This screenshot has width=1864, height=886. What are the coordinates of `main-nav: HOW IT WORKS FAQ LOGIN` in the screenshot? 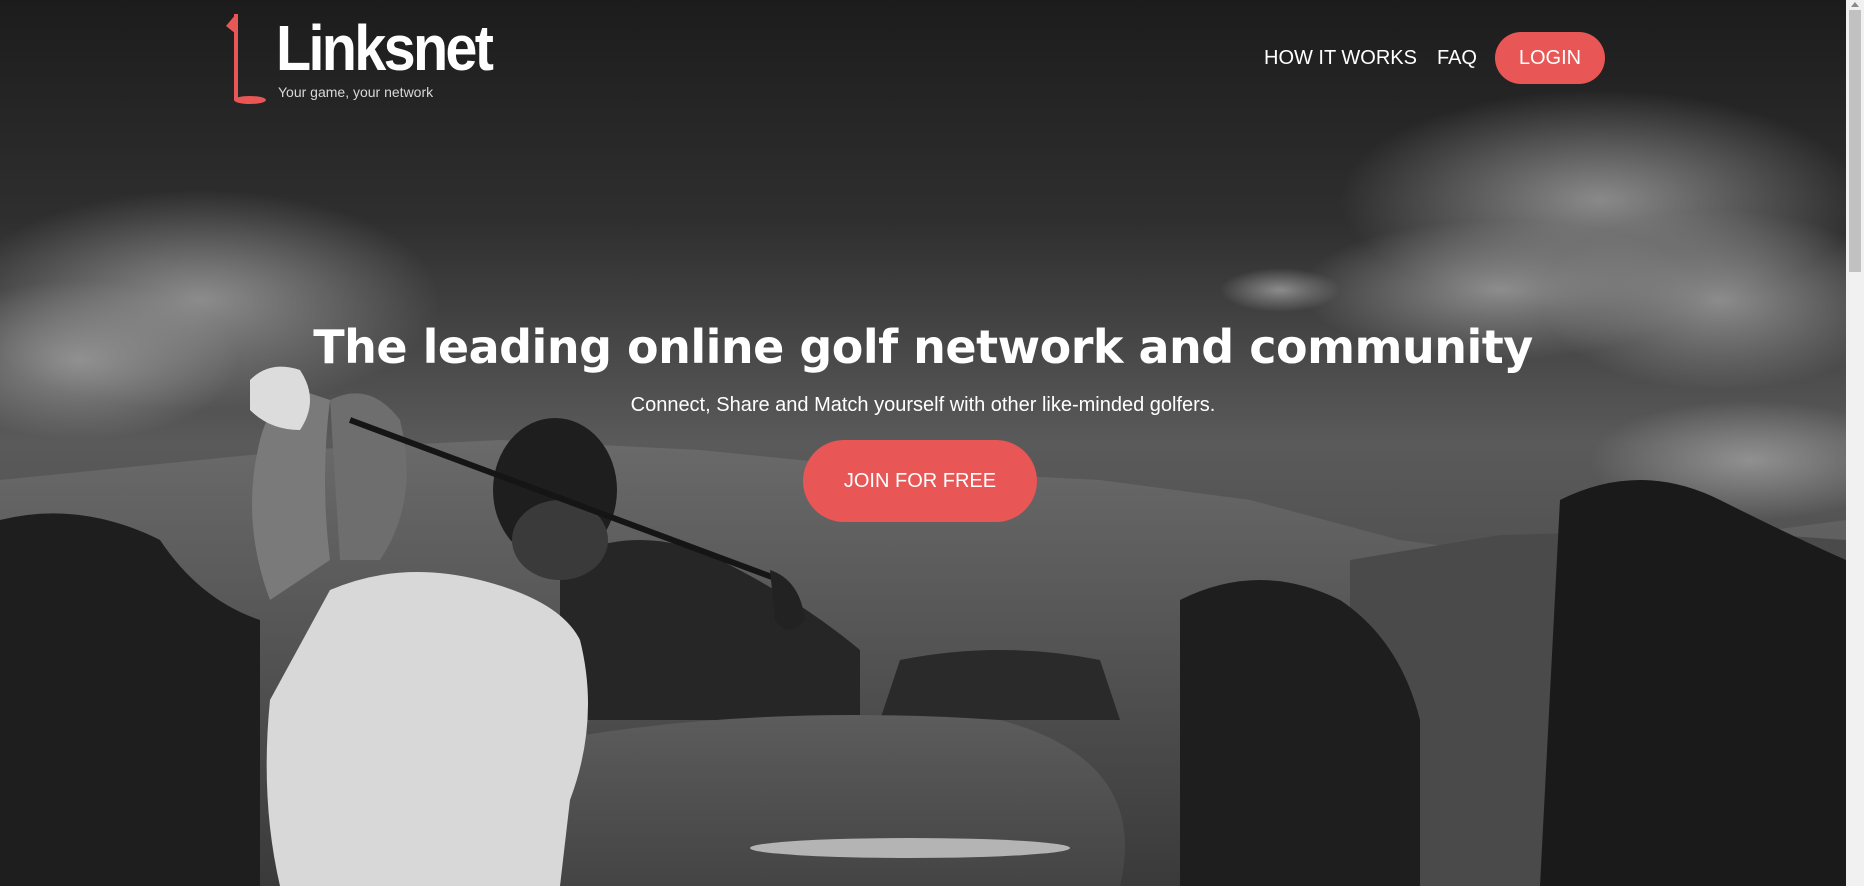 It's located at (1434, 58).